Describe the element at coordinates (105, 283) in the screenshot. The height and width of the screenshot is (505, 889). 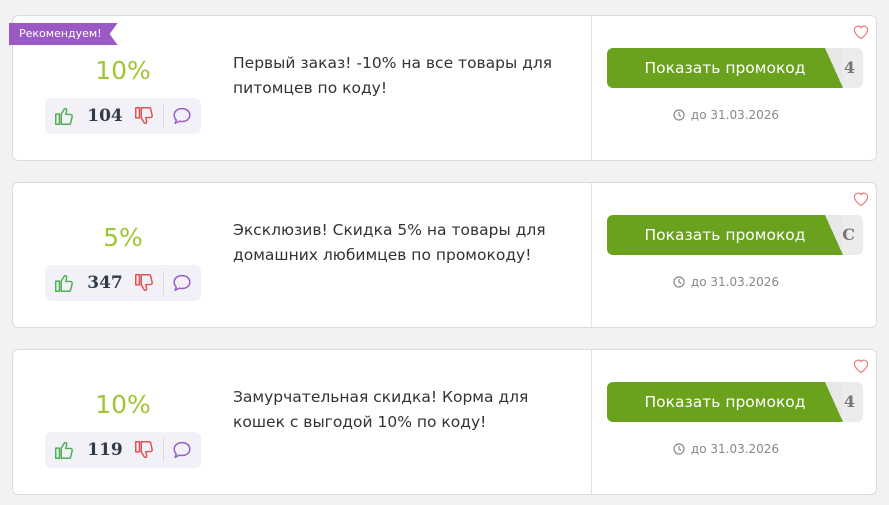
I see `vote-count: 347` at that location.